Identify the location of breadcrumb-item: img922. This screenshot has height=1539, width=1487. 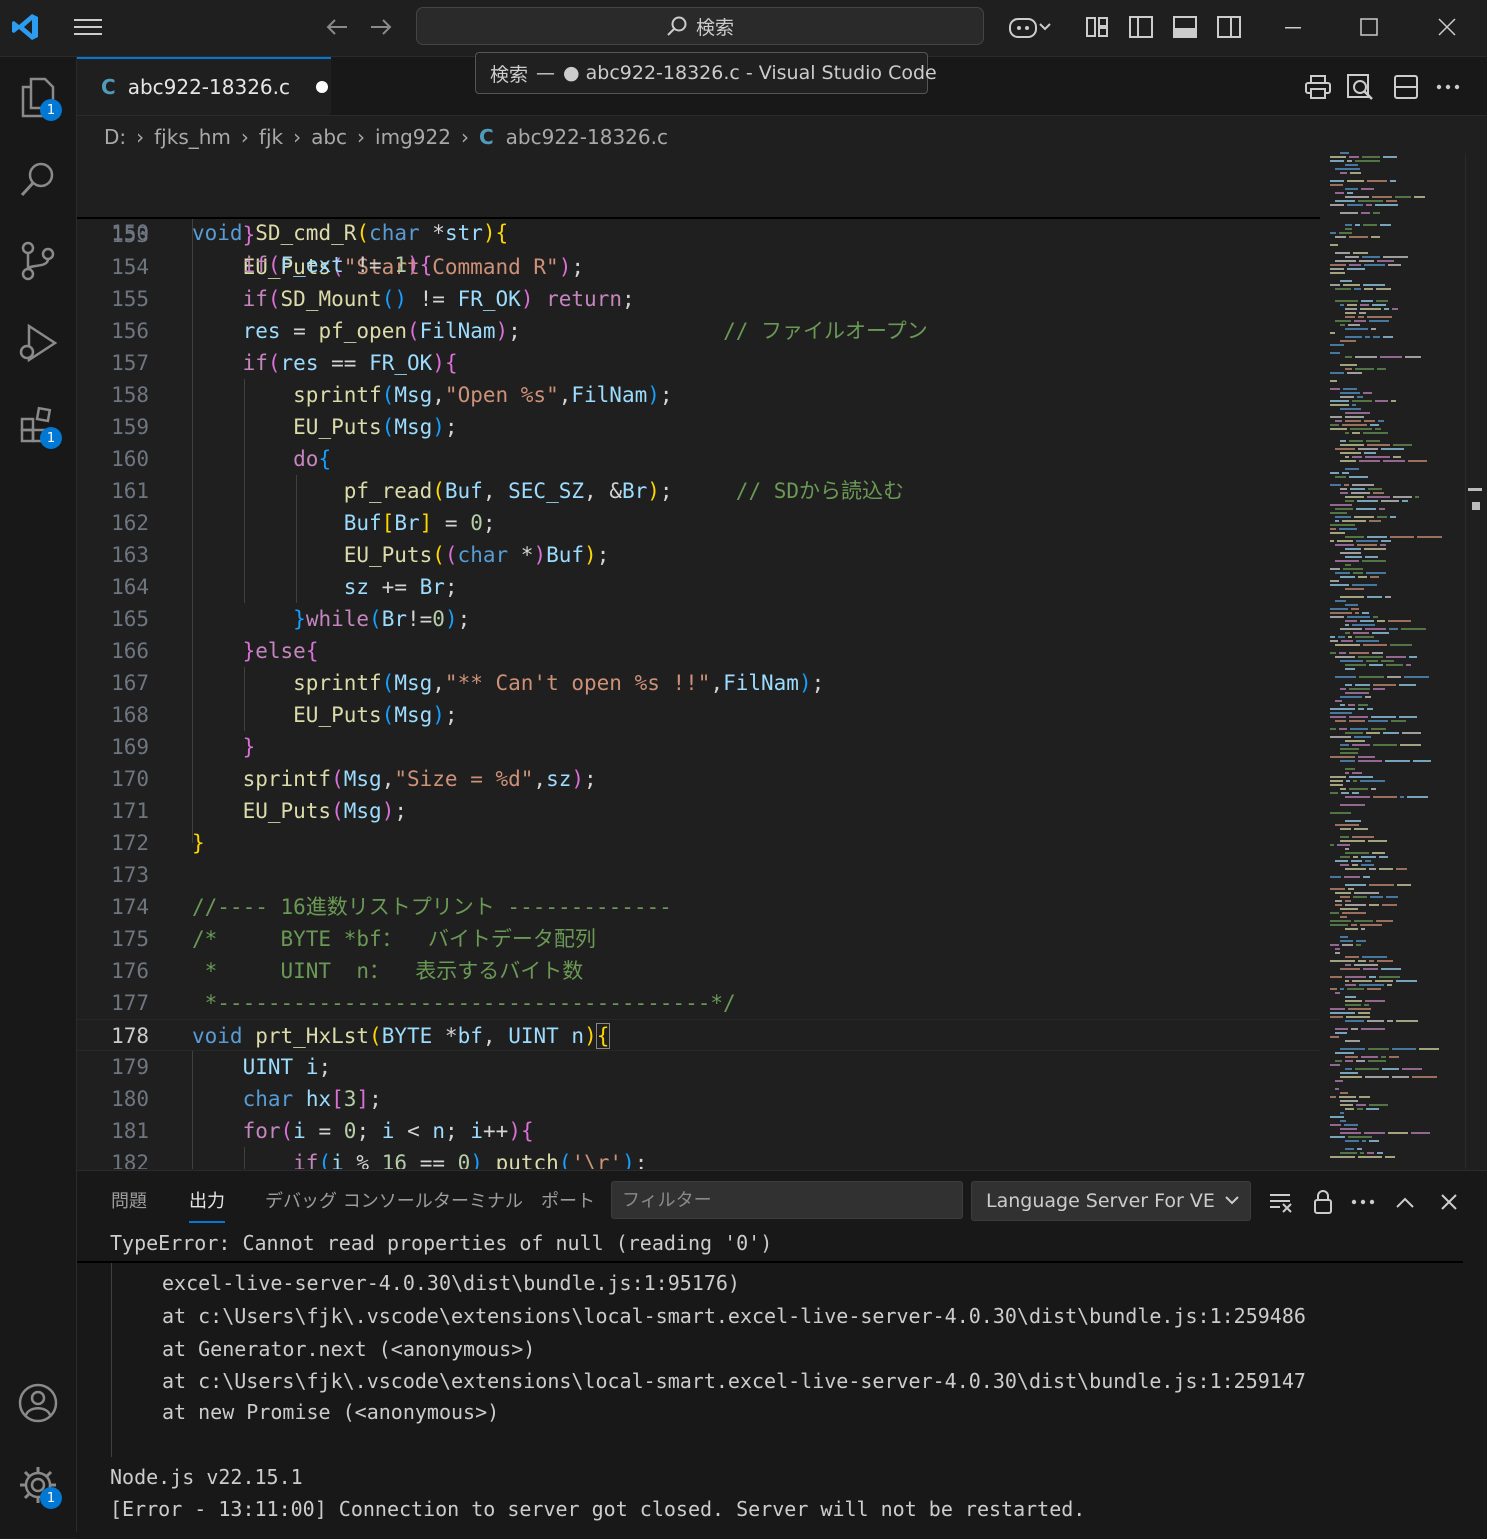
(413, 137).